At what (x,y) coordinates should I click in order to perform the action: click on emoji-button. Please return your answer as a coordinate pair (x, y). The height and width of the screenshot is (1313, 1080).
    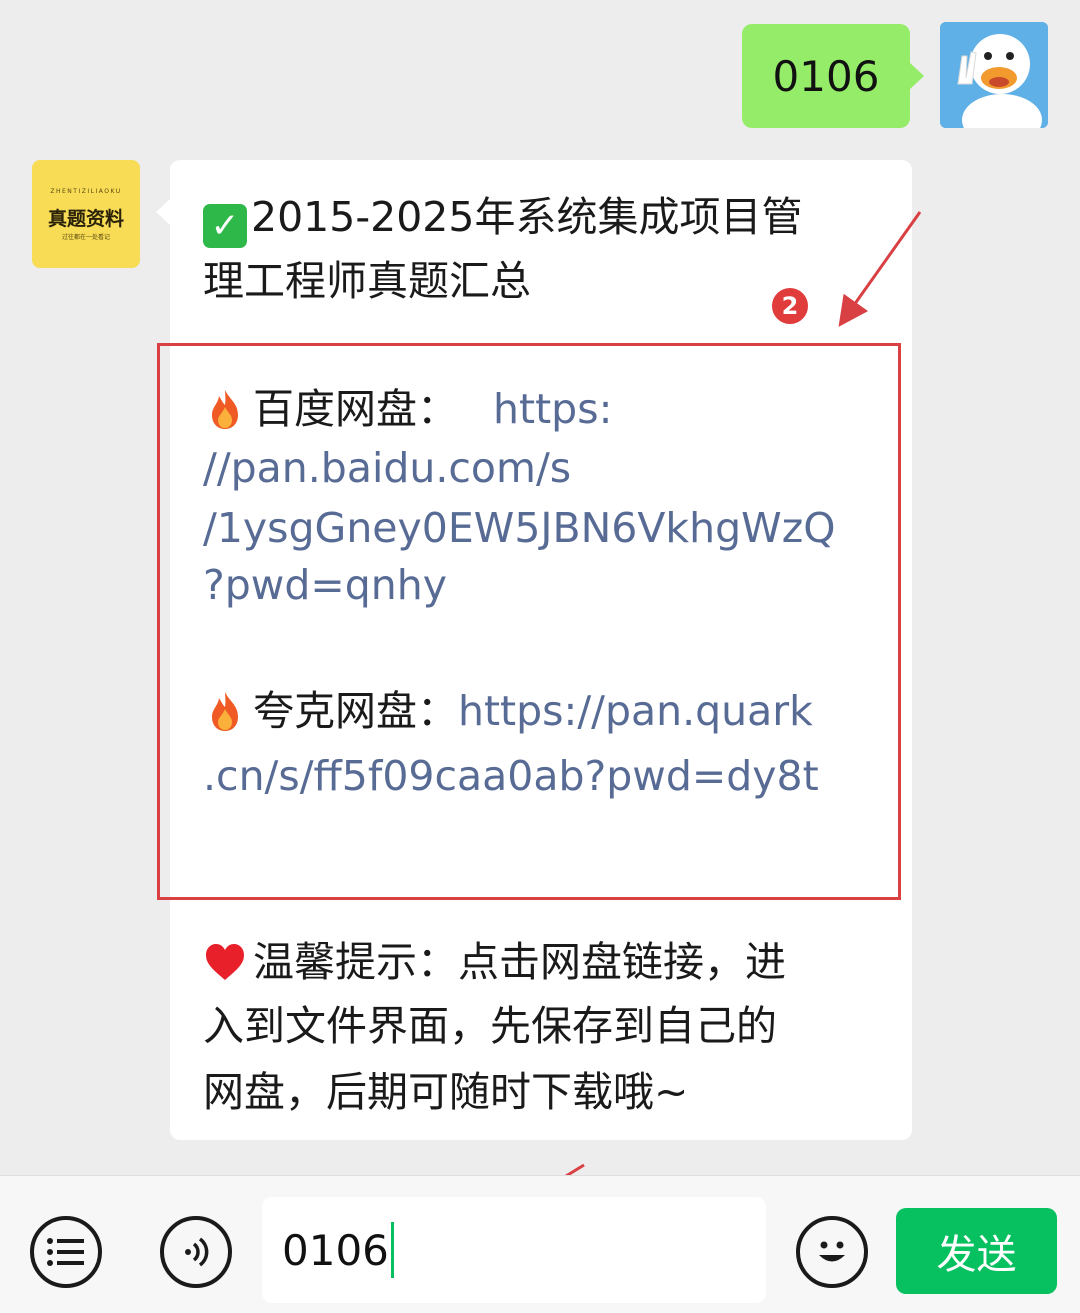
    Looking at the image, I should click on (832, 1252).